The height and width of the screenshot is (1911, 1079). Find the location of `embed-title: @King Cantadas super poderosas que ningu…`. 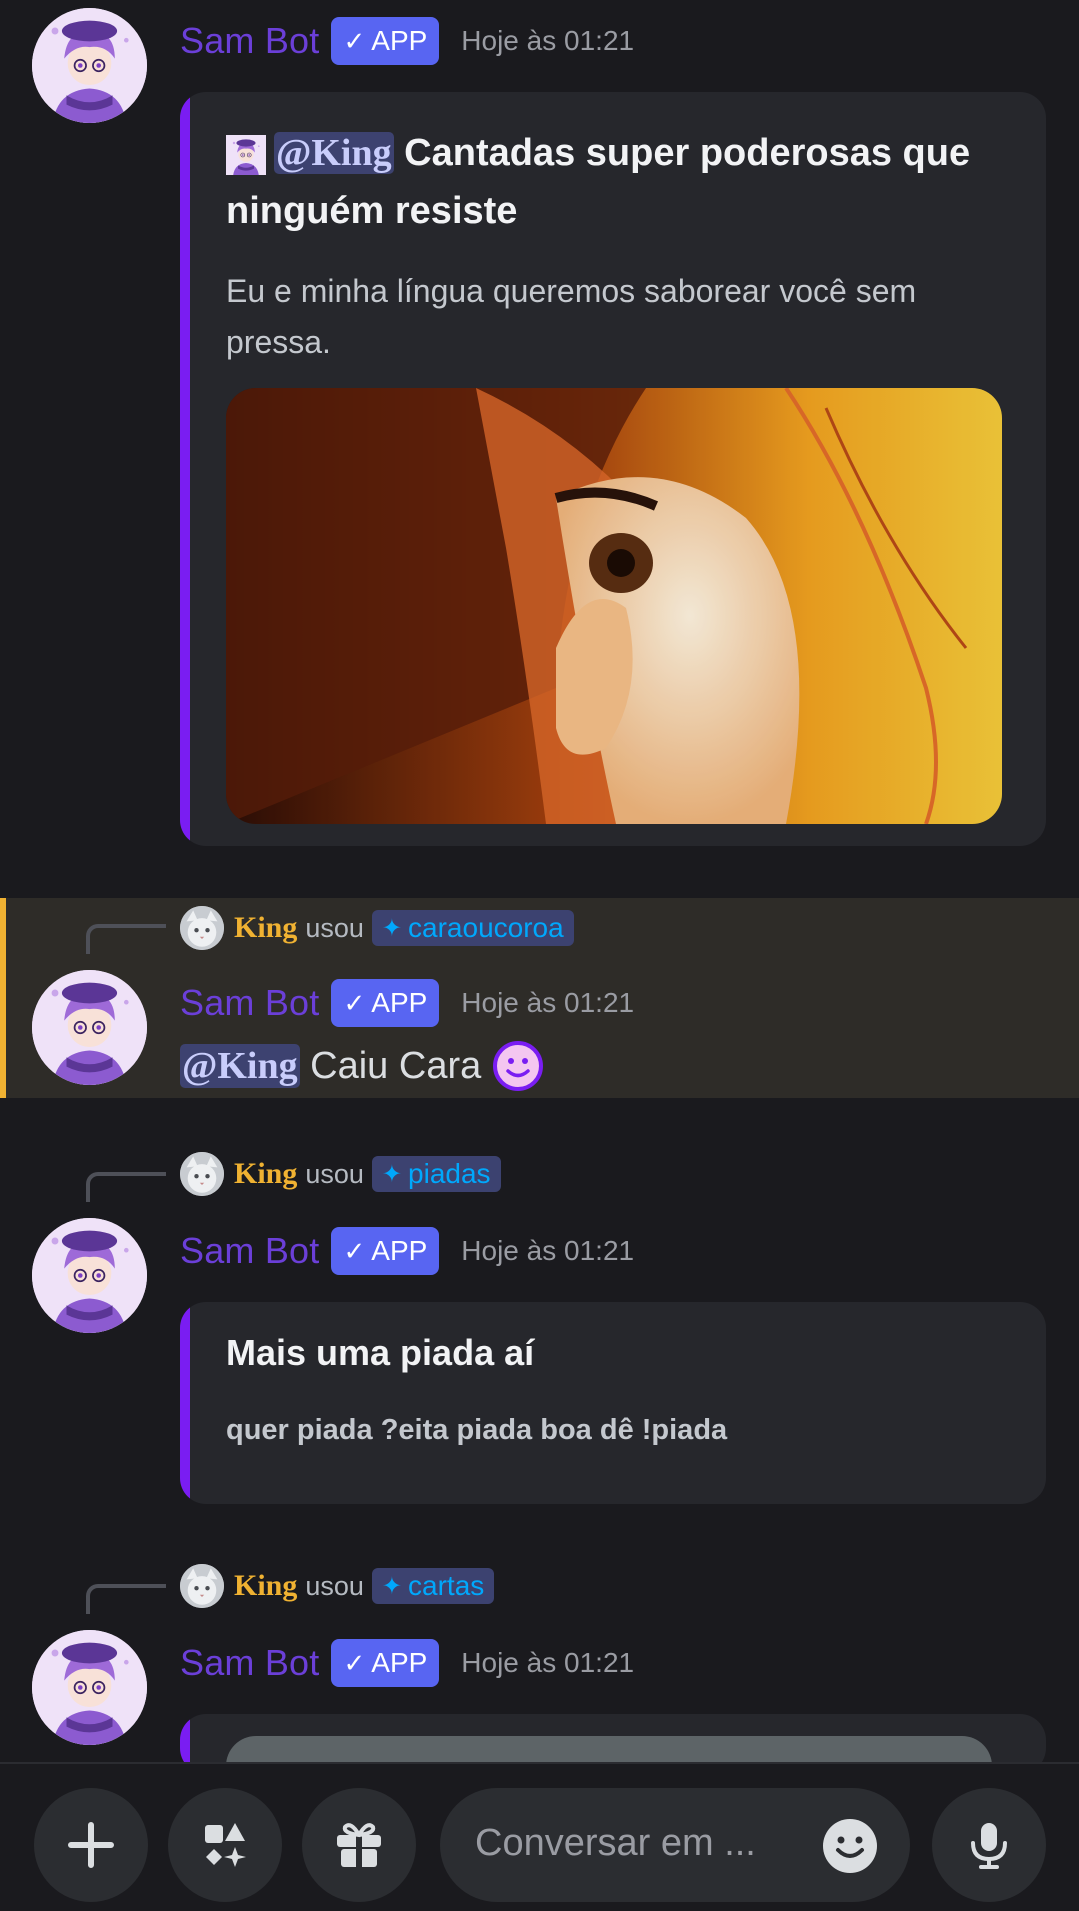

embed-title: @King Cantadas super poderosas que ningu… is located at coordinates (598, 182).